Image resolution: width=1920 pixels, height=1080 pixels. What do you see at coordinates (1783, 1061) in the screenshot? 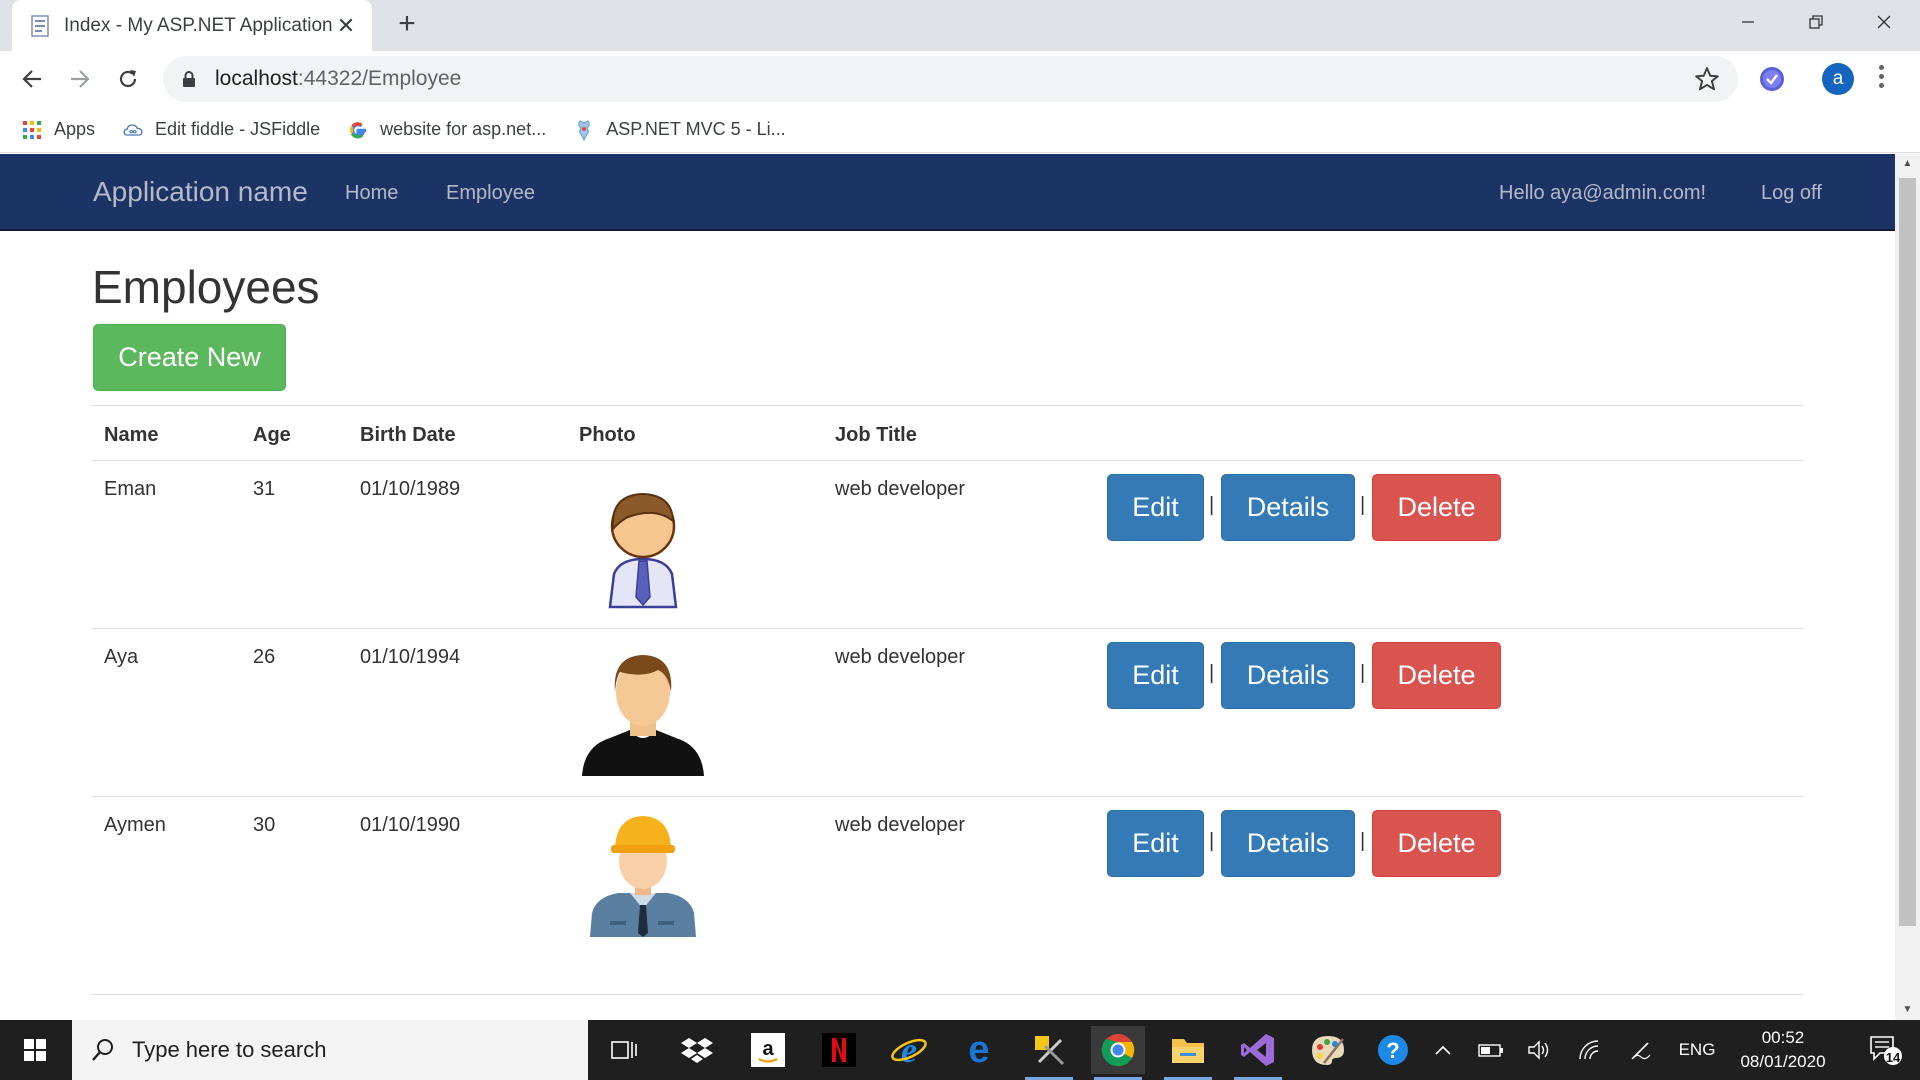
I see `clock-date: 08/01/2020` at bounding box center [1783, 1061].